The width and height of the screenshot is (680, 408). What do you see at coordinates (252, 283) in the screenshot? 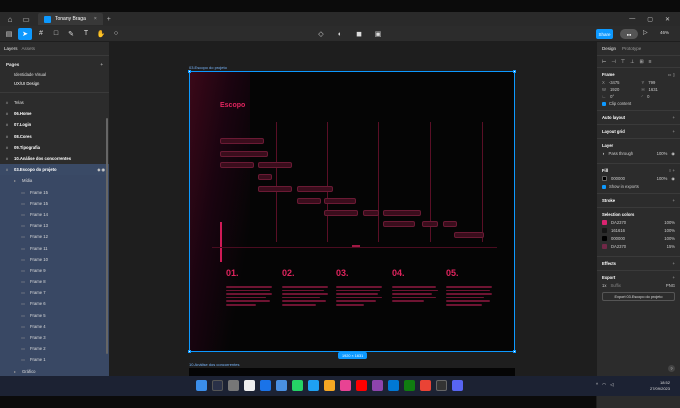
I see `phase-column: 01.` at bounding box center [252, 283].